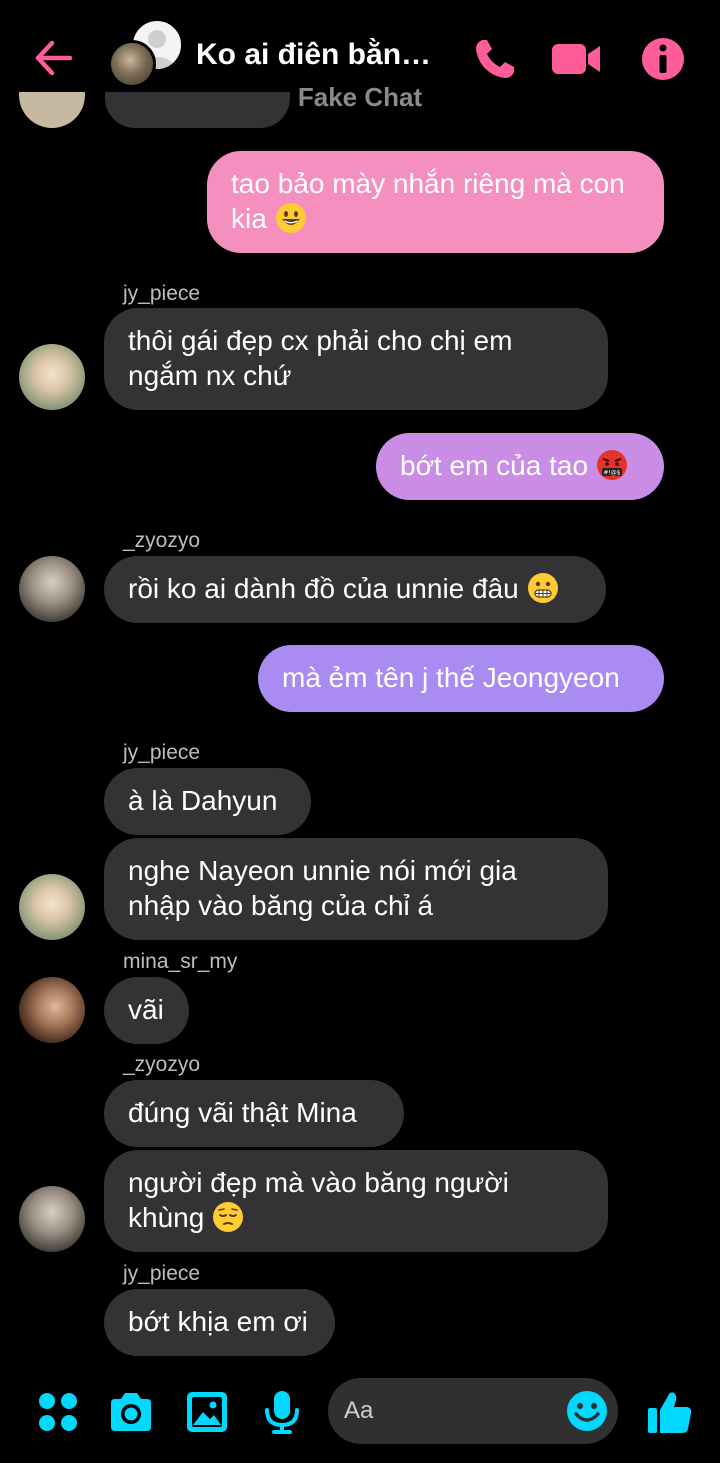  I want to click on grimacing-face-emoji, so click(542, 588).